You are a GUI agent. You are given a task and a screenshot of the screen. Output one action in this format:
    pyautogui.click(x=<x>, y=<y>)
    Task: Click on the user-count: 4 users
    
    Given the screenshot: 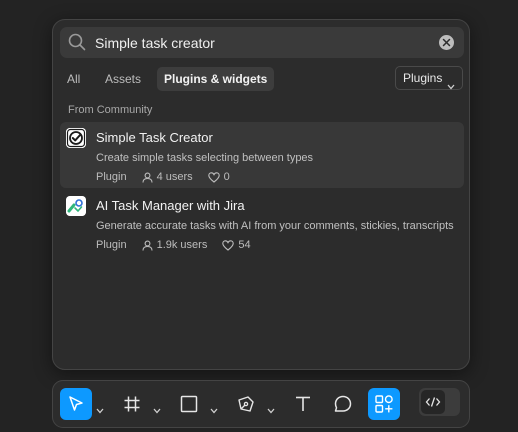 What is the action you would take?
    pyautogui.click(x=174, y=177)
    